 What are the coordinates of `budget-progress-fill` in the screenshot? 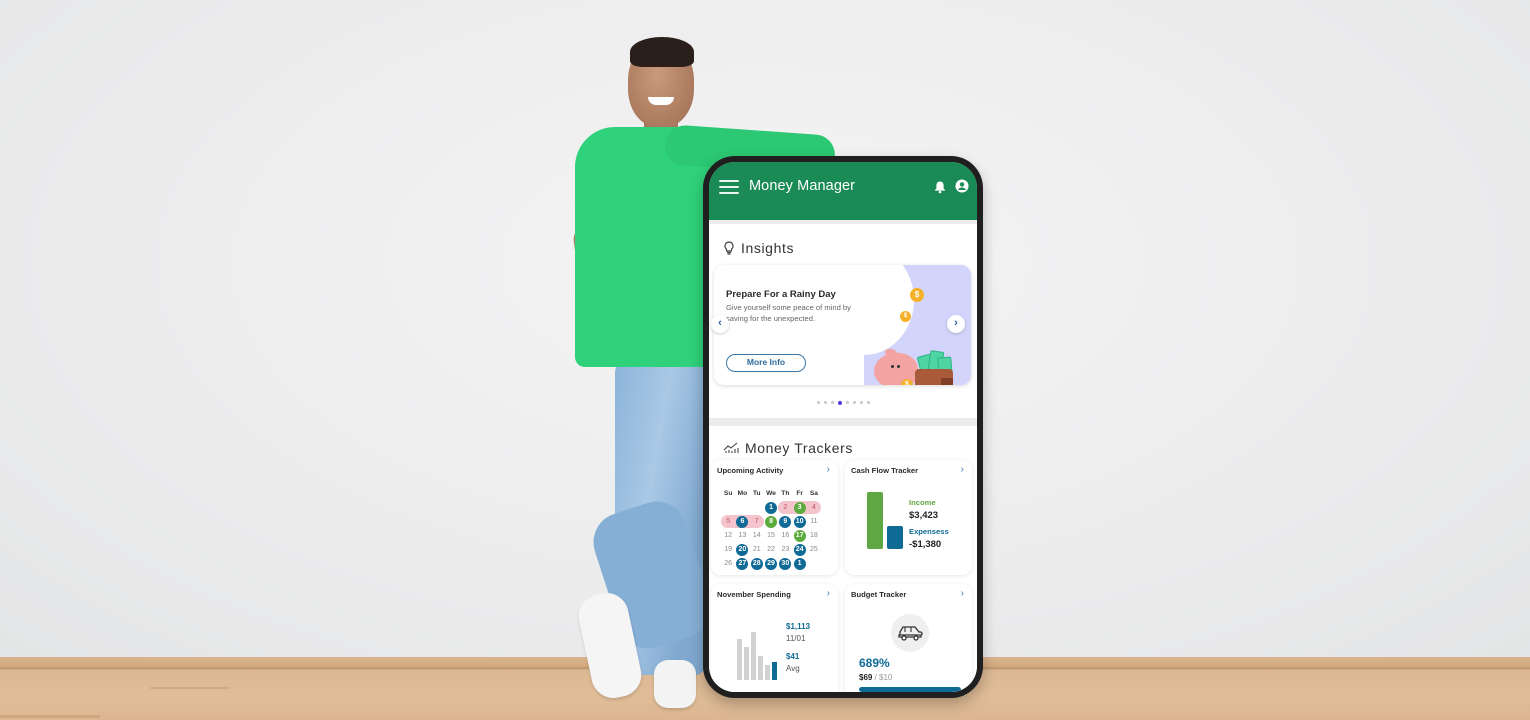 It's located at (910, 689).